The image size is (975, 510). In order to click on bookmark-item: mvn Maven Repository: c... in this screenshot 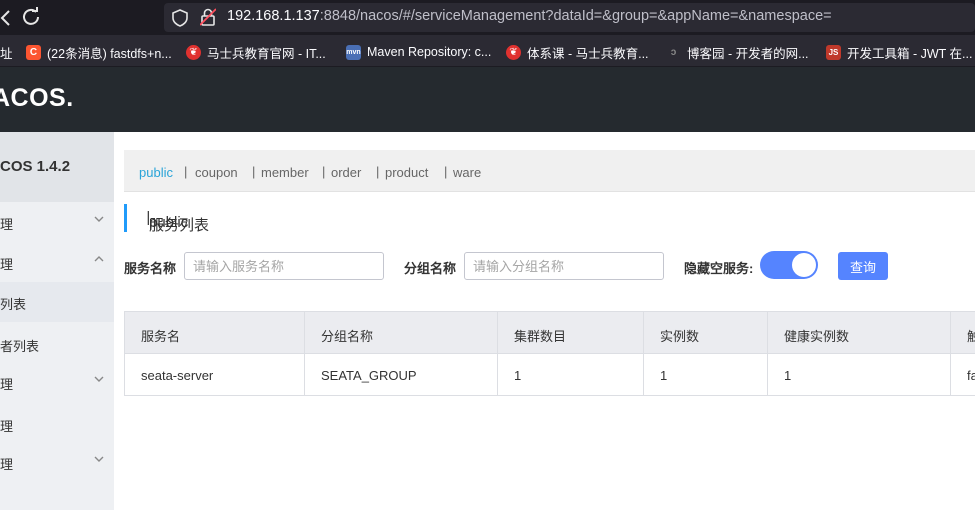, I will do `click(418, 52)`.